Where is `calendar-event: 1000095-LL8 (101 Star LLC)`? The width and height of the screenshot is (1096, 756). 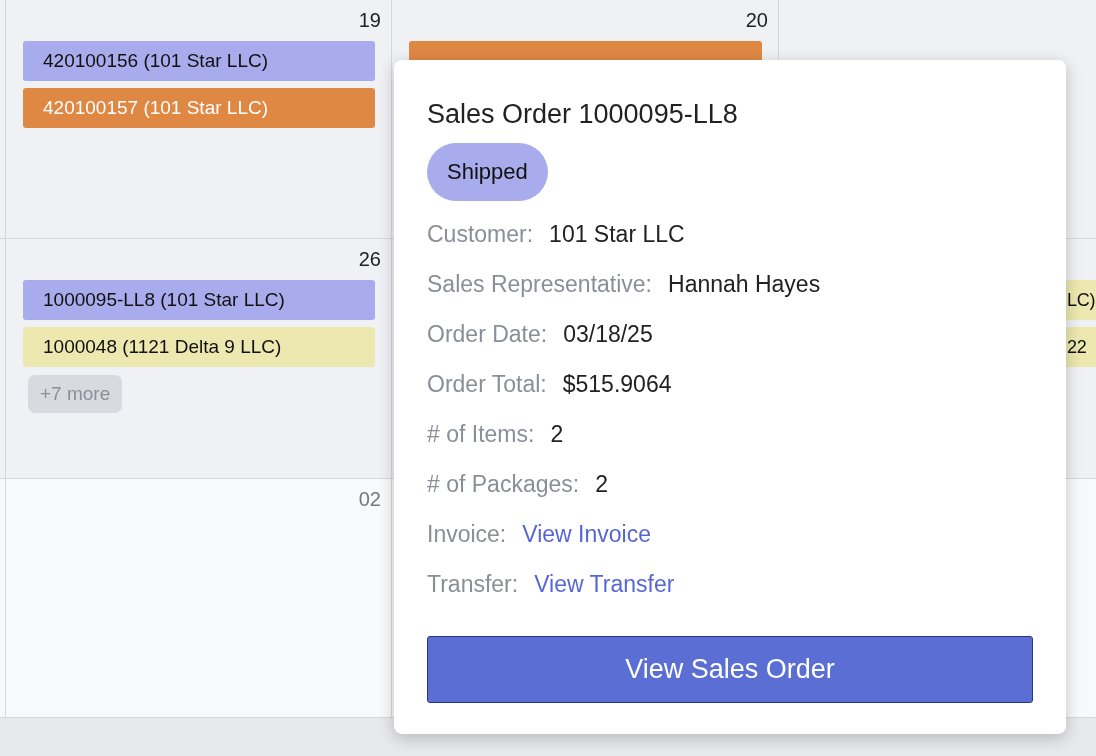
calendar-event: 1000095-LL8 (101 Star LLC) is located at coordinates (199, 300).